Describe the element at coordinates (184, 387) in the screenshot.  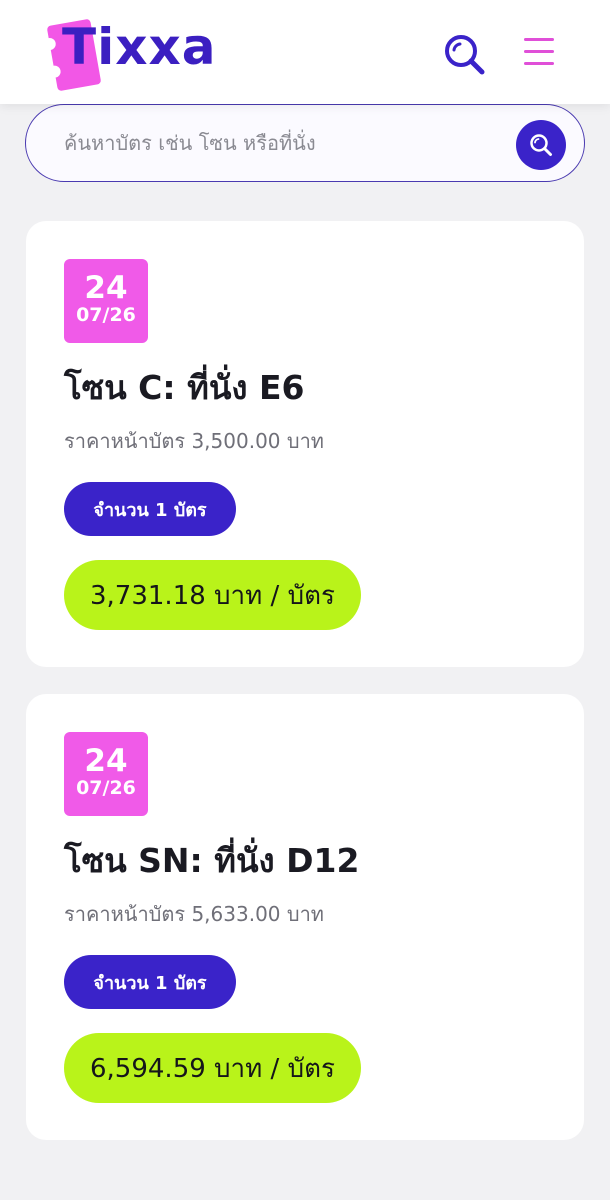
I see `zone-seat-title: โซน C: ที่นั่ง E6` at that location.